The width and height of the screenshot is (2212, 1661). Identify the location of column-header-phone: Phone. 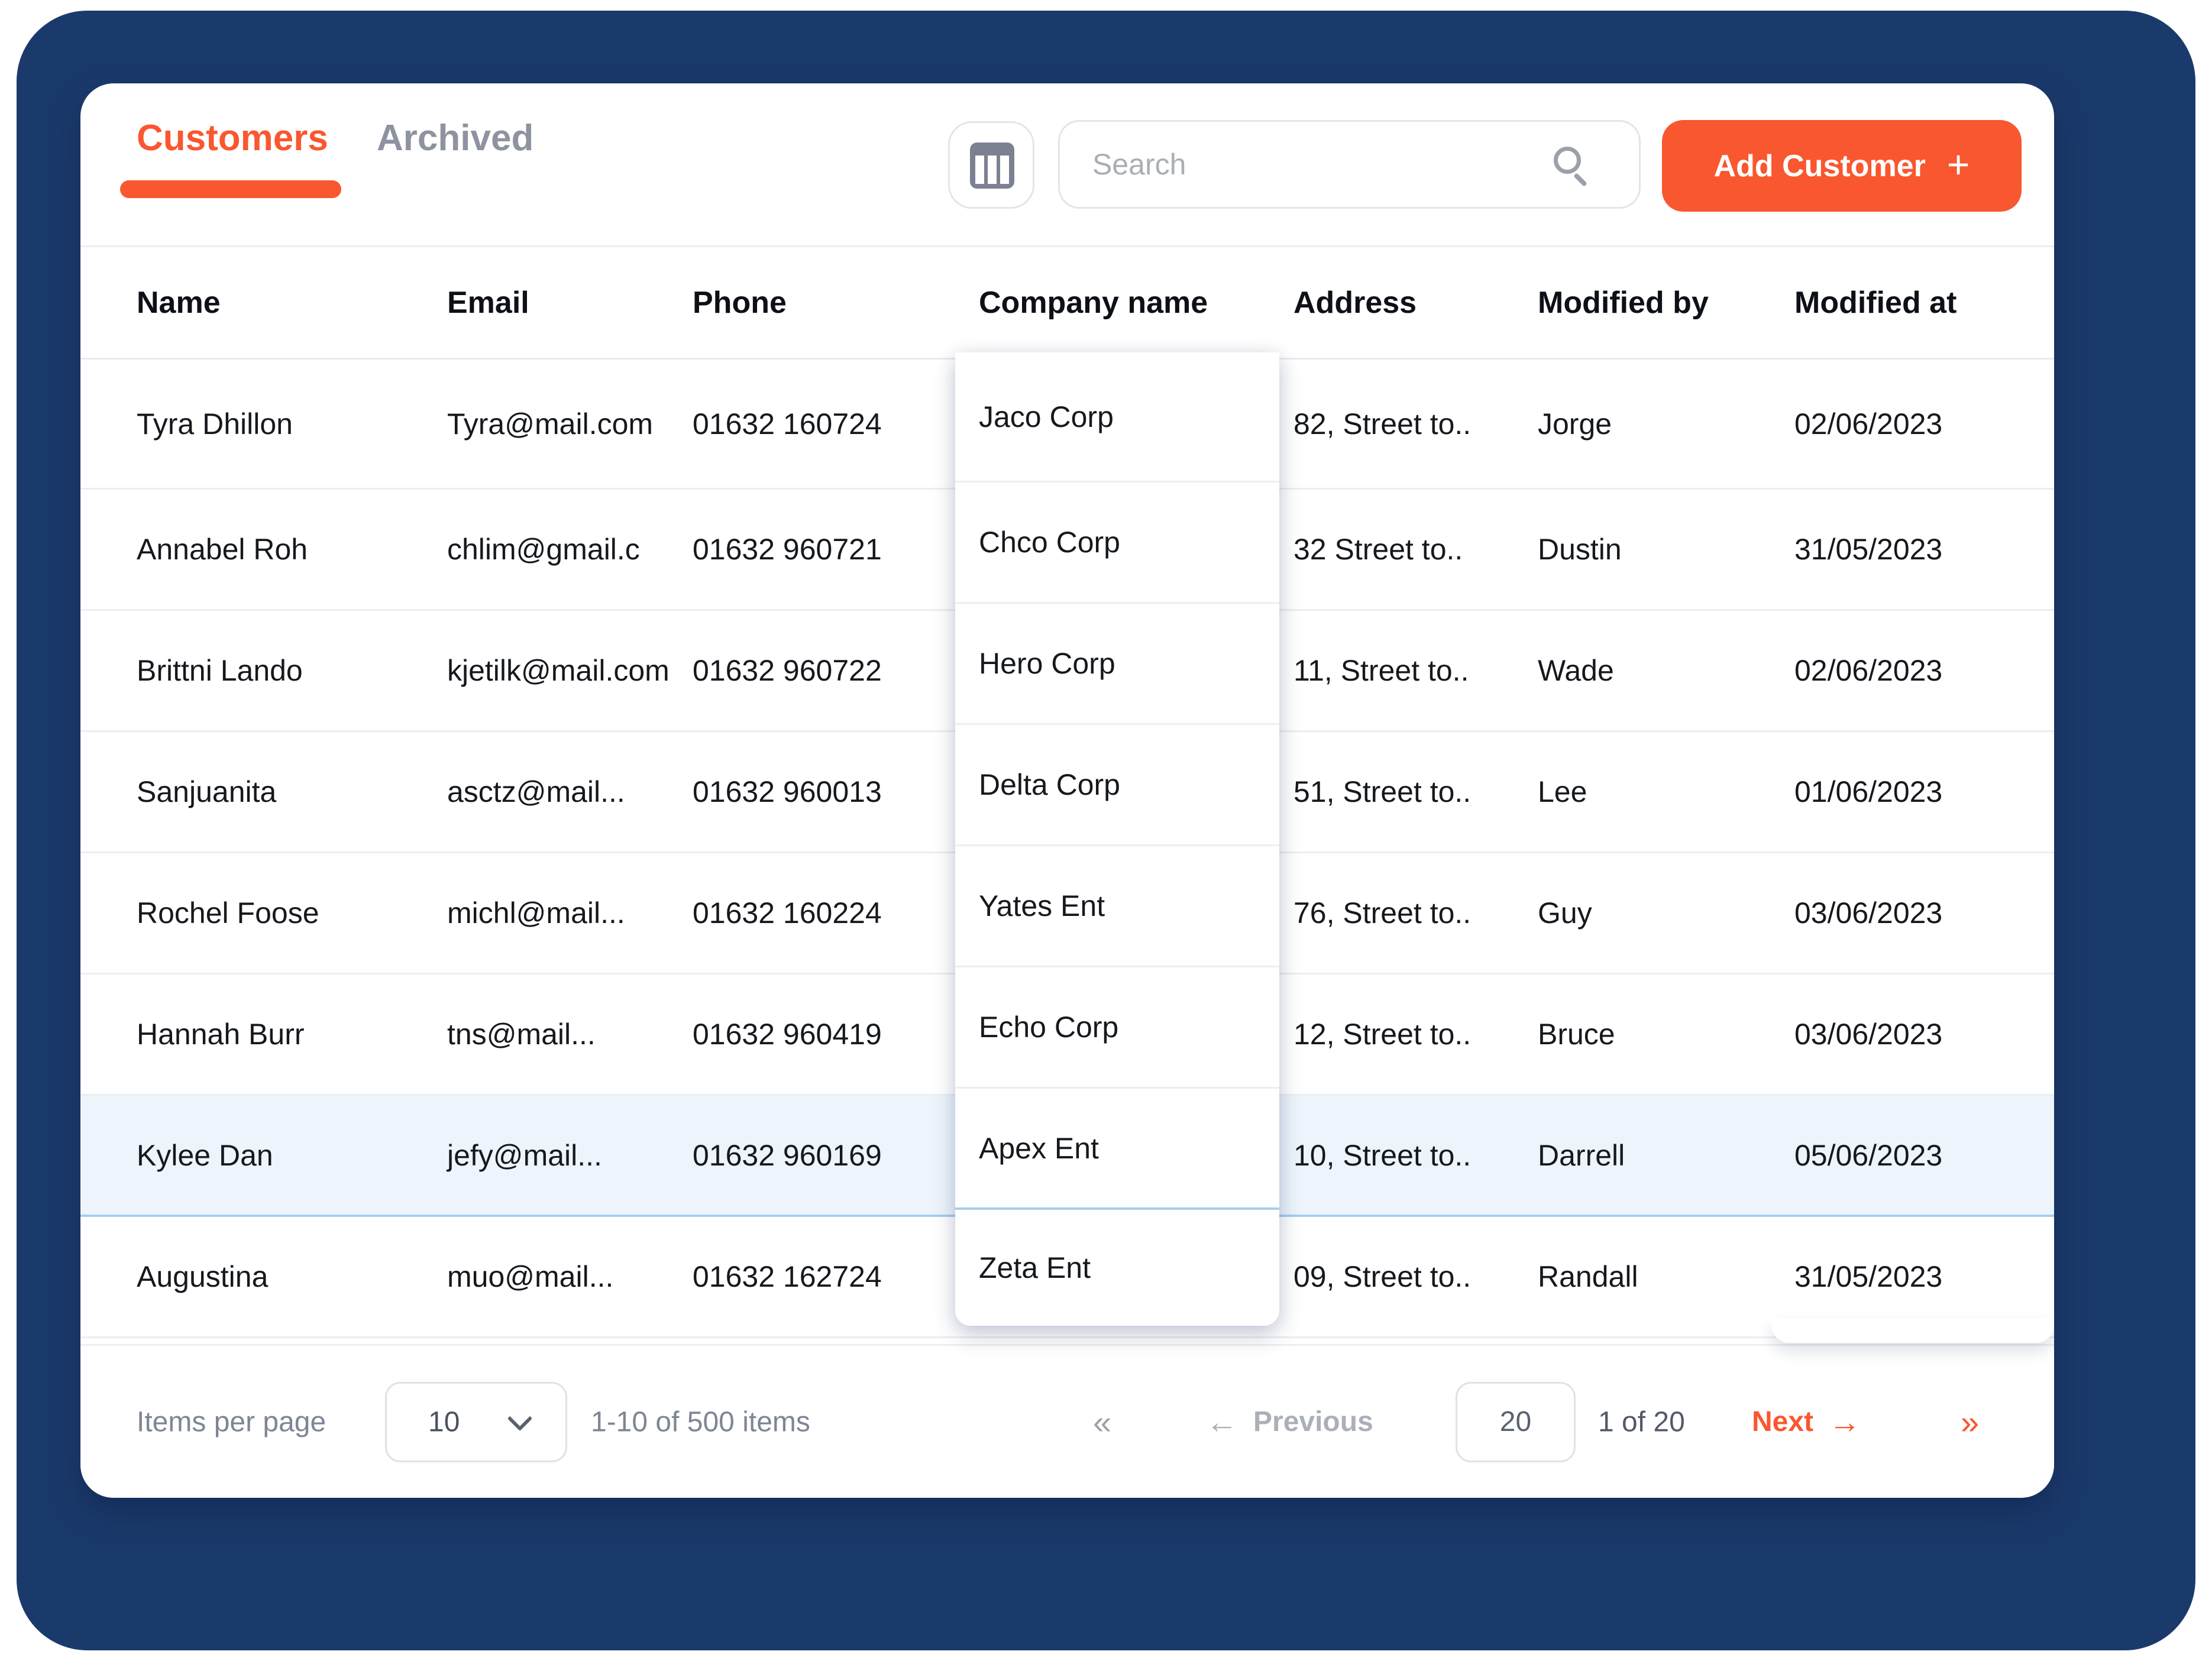
(740, 303).